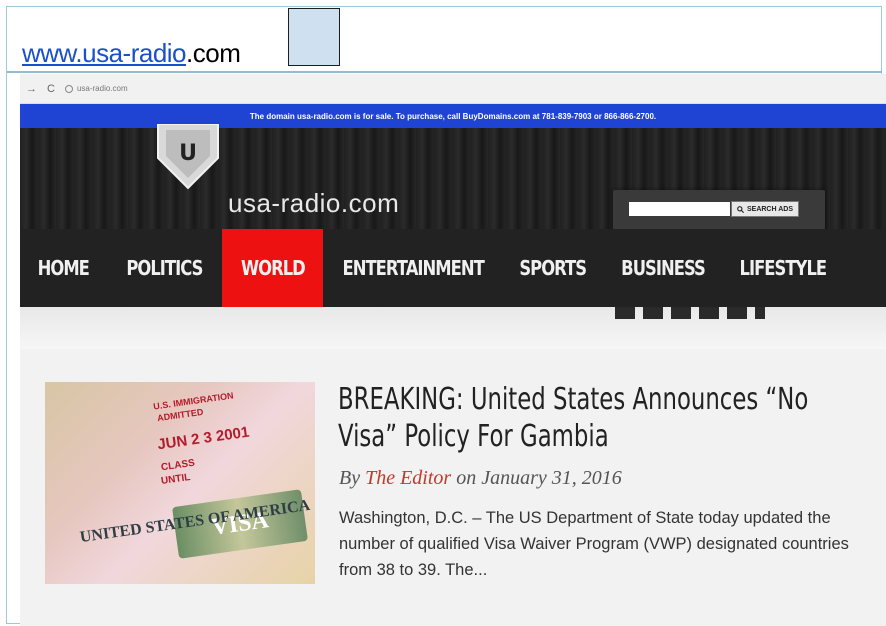 This screenshot has width=886, height=626. I want to click on section-title-band, so click(453, 328).